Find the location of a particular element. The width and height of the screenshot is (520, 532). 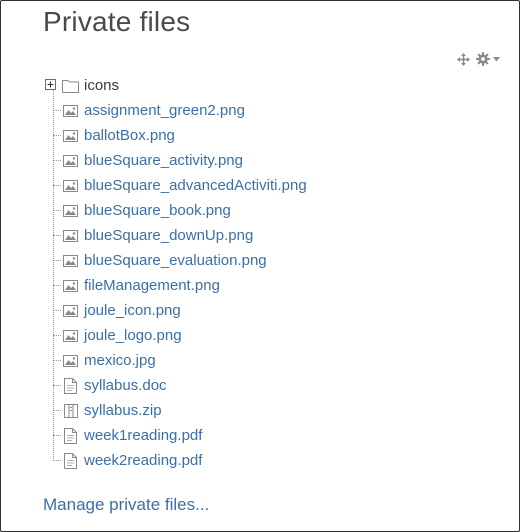

block-controls is located at coordinates (478, 59).